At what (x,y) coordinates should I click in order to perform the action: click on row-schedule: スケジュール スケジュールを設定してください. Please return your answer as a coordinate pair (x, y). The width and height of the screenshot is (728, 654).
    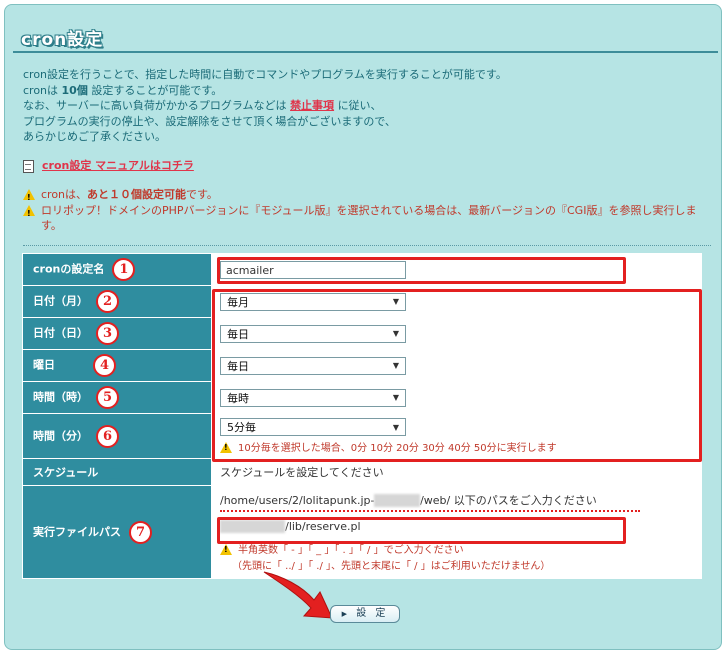
    Looking at the image, I should click on (362, 472).